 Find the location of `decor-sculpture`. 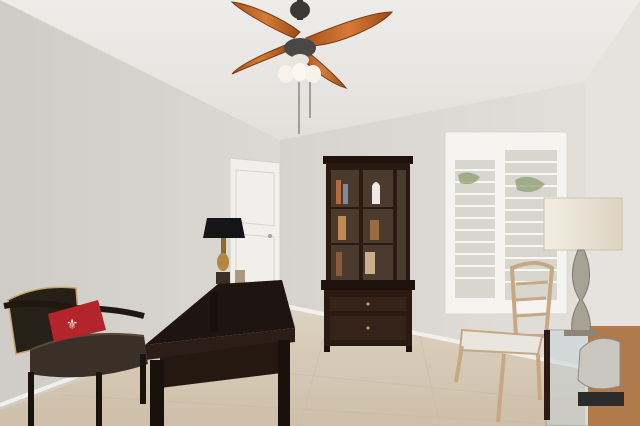

decor-sculpture is located at coordinates (600, 371).